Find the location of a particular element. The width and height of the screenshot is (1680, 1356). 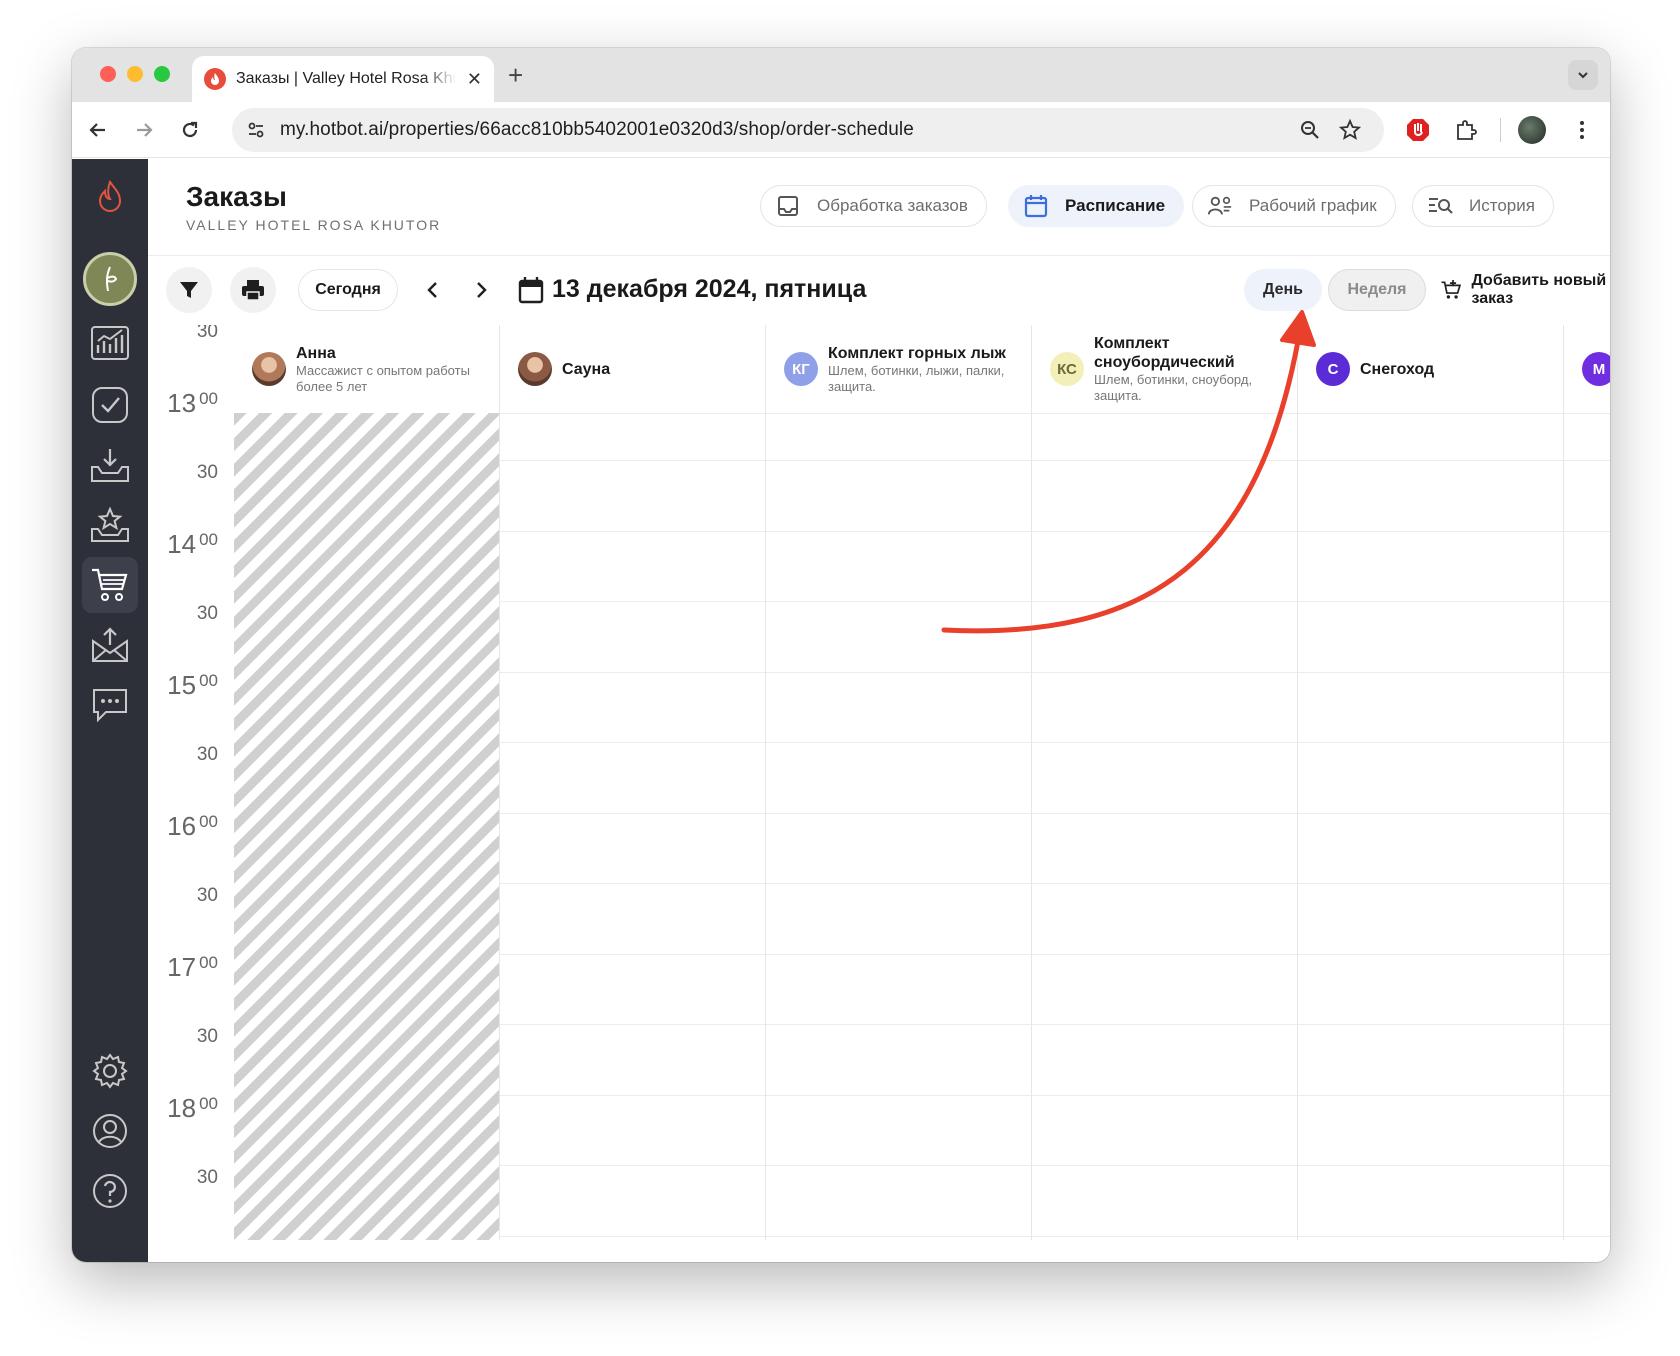

add-new-order-button: Добавить новый заказ is located at coordinates (1525, 289).